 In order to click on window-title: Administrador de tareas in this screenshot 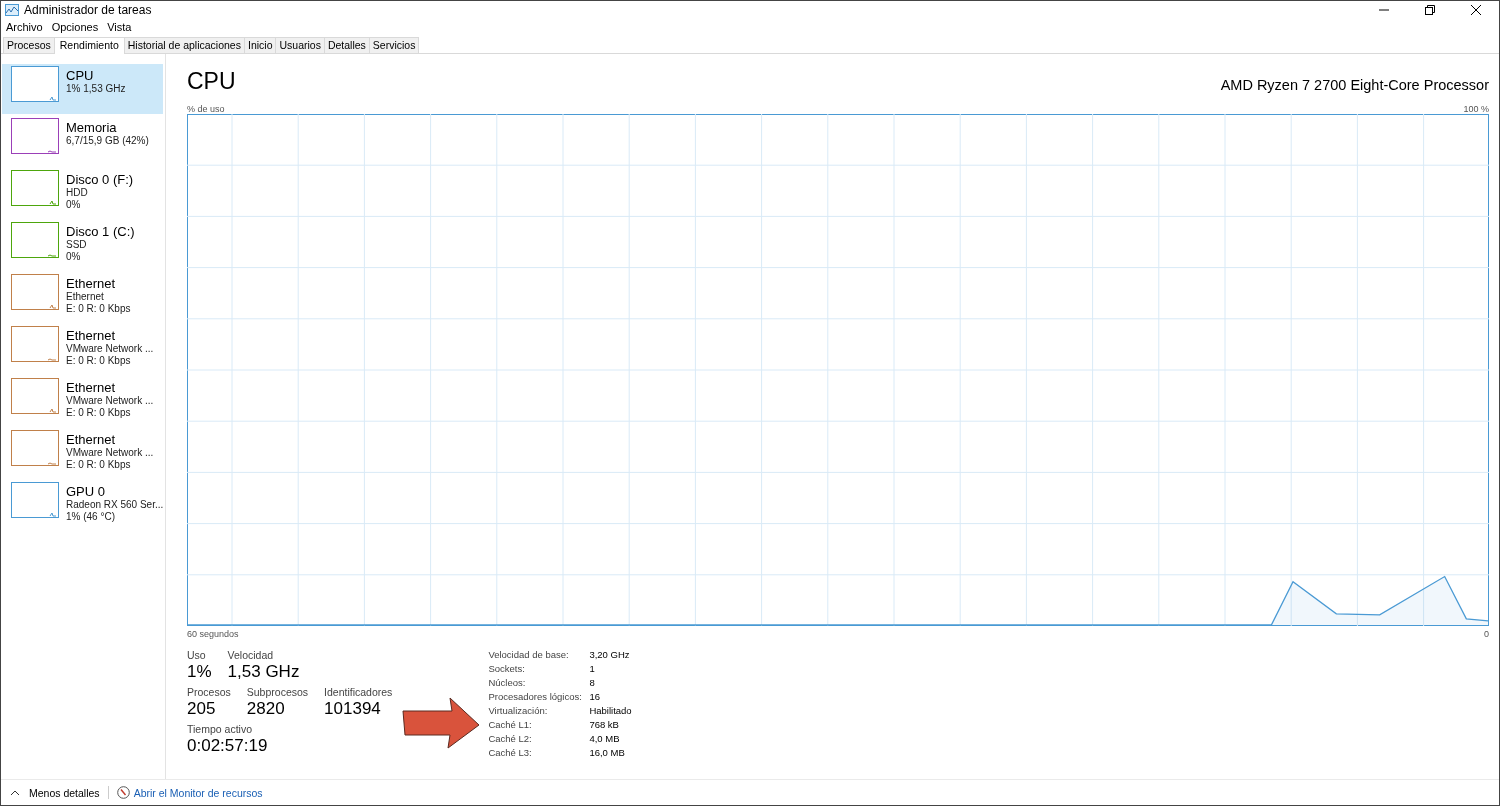, I will do `click(88, 10)`.